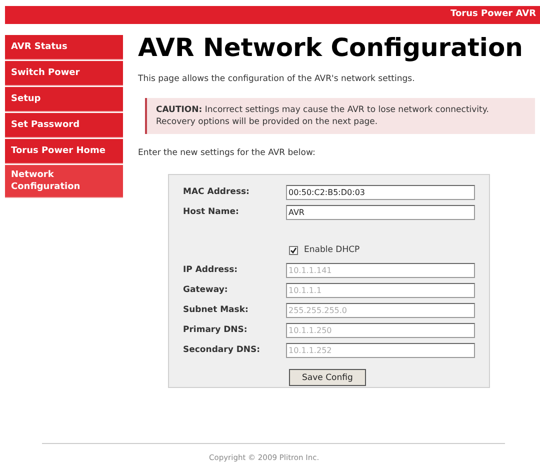 The width and height of the screenshot is (540, 463). I want to click on nav-item: Switch Power, so click(64, 73).